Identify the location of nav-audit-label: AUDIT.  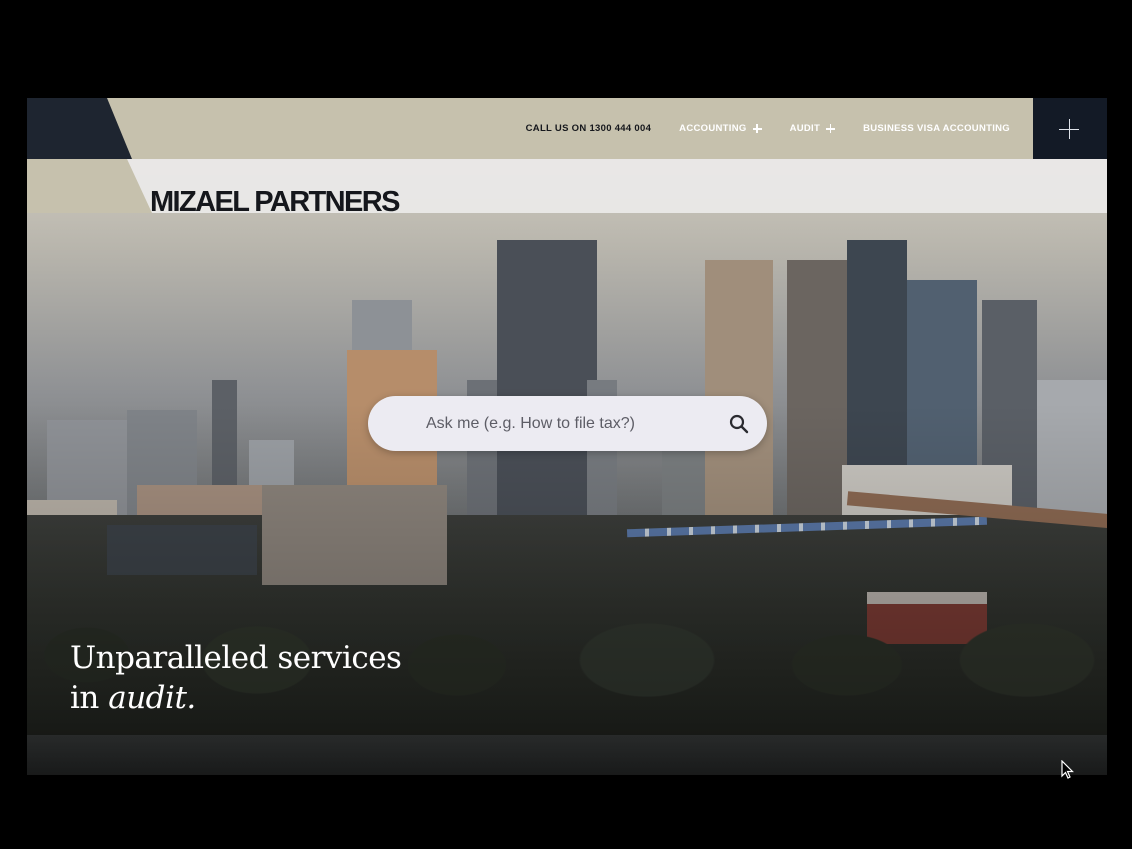
(805, 128).